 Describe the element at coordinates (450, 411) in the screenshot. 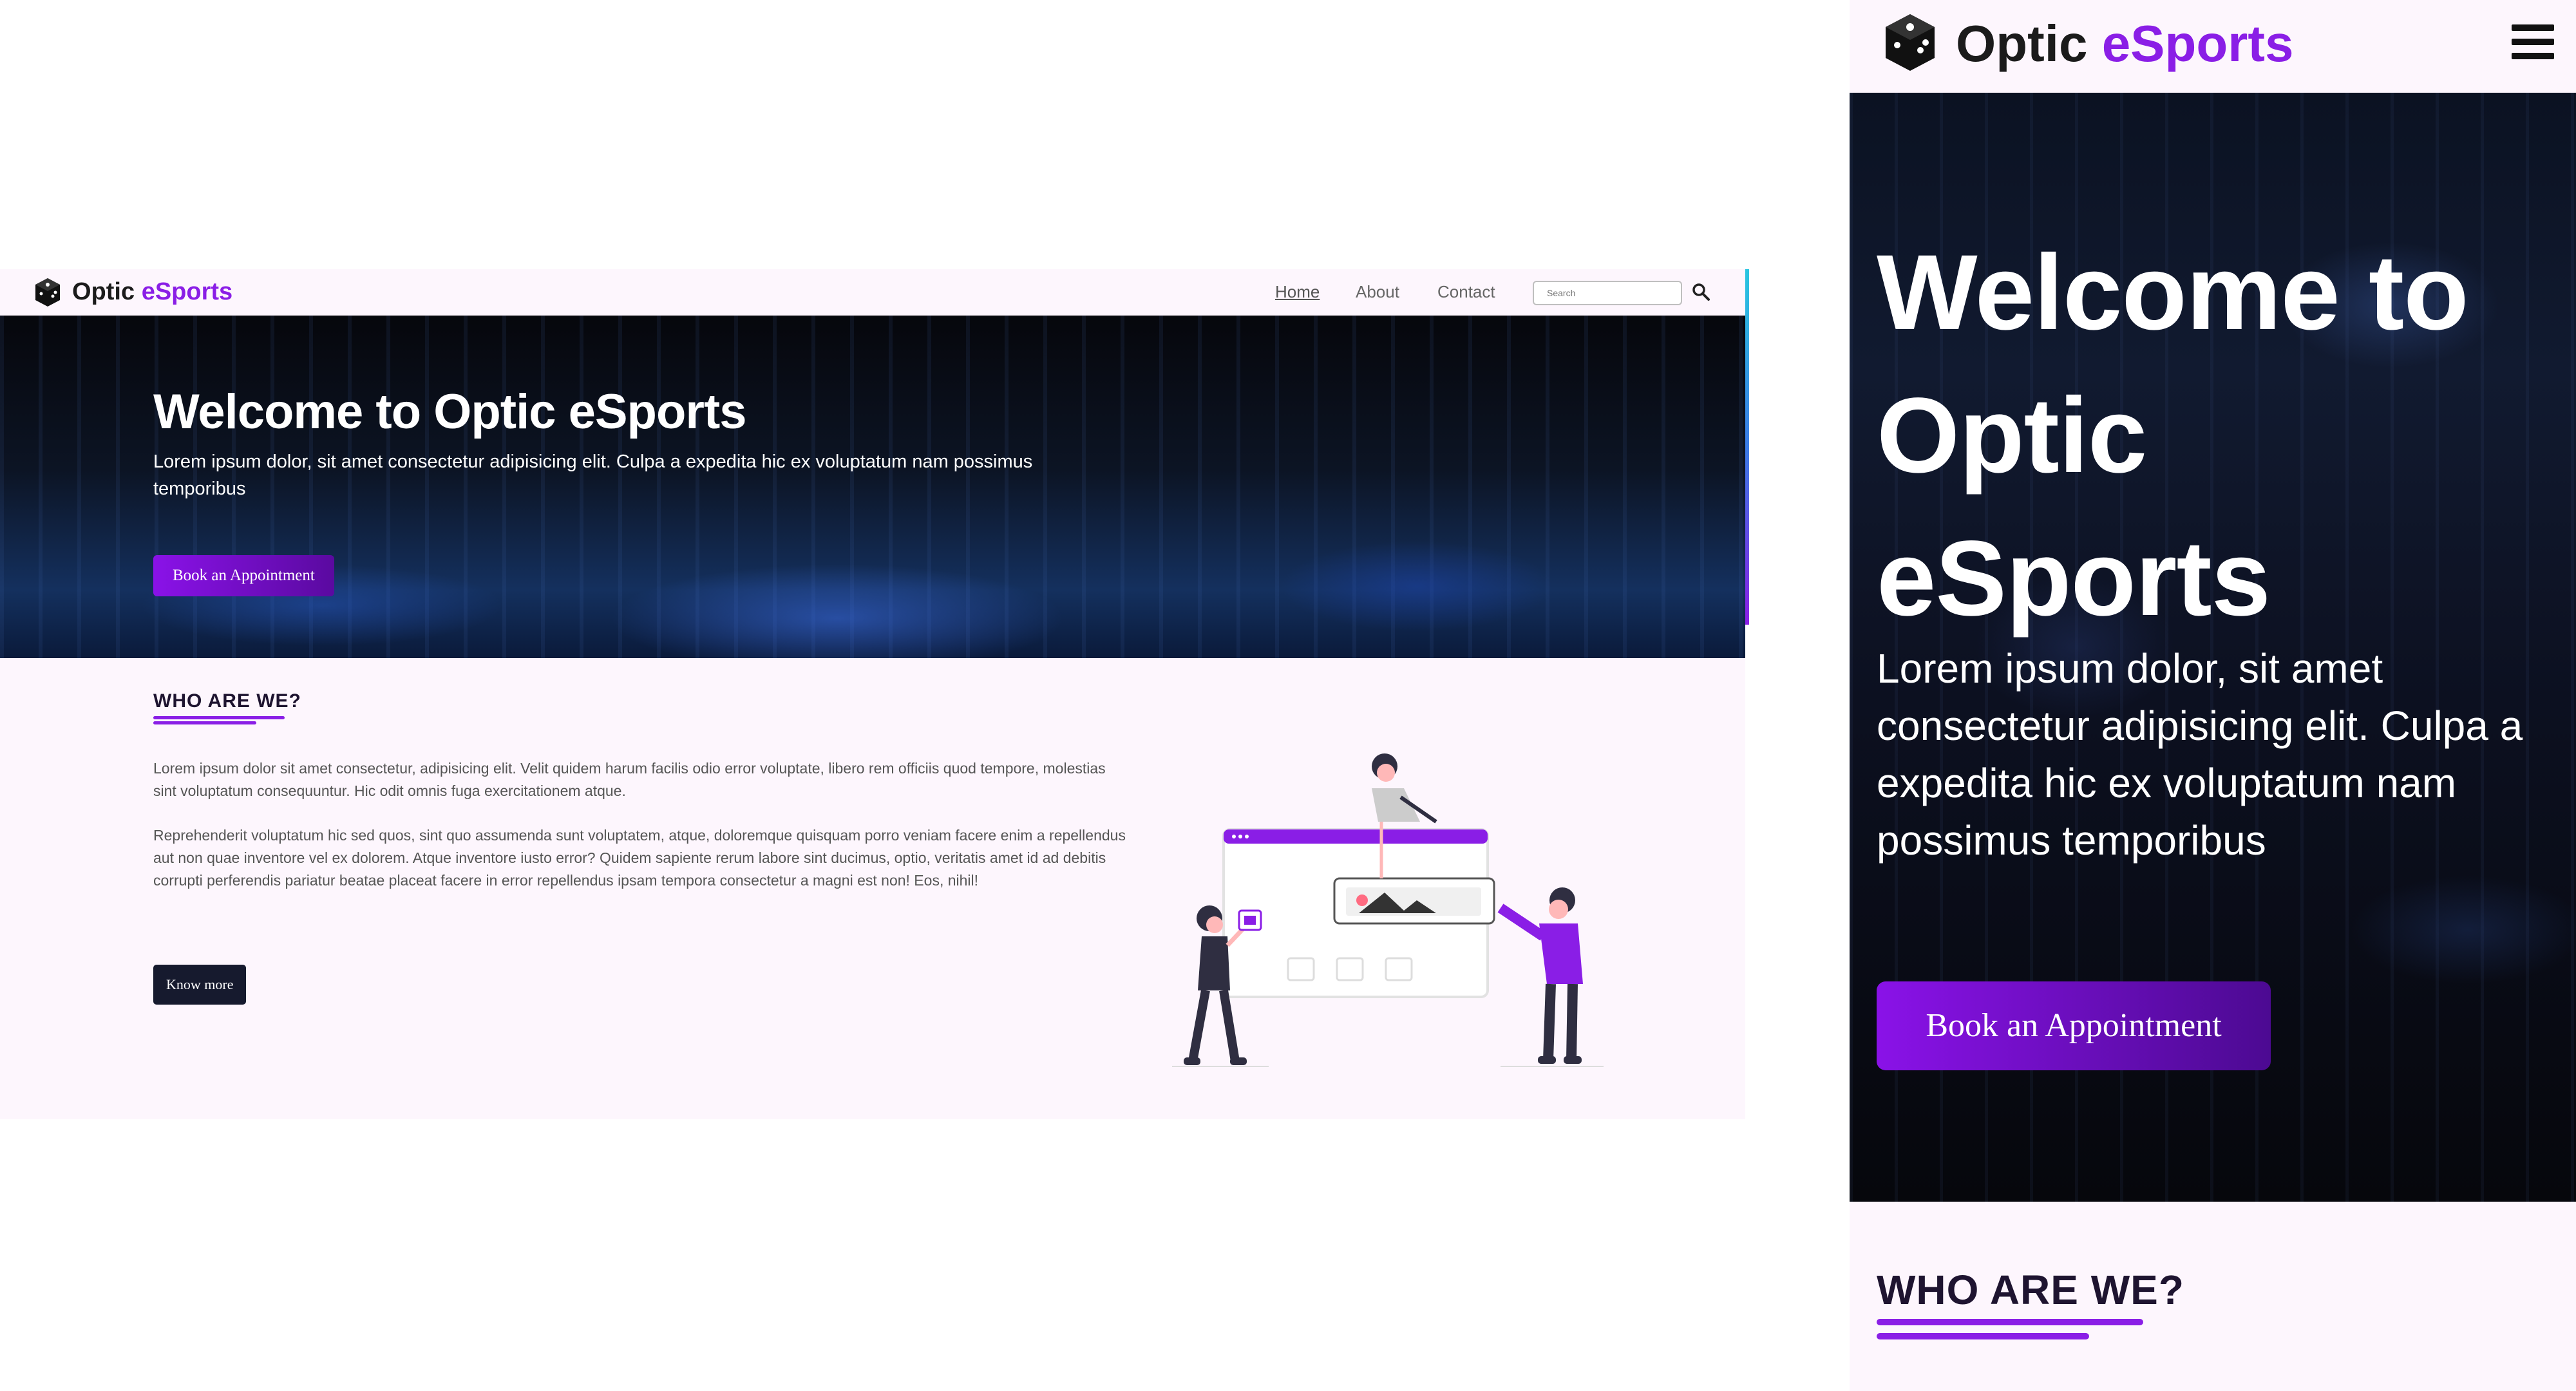

I see `hero-title: Welcome to Optic eSports` at that location.